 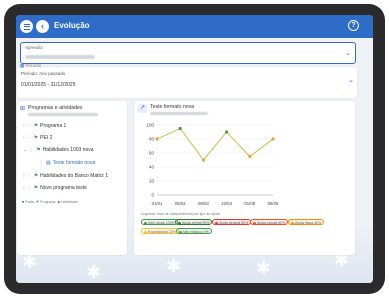 I want to click on legend-chip: Sem ajuda 100%, so click(x=159, y=222).